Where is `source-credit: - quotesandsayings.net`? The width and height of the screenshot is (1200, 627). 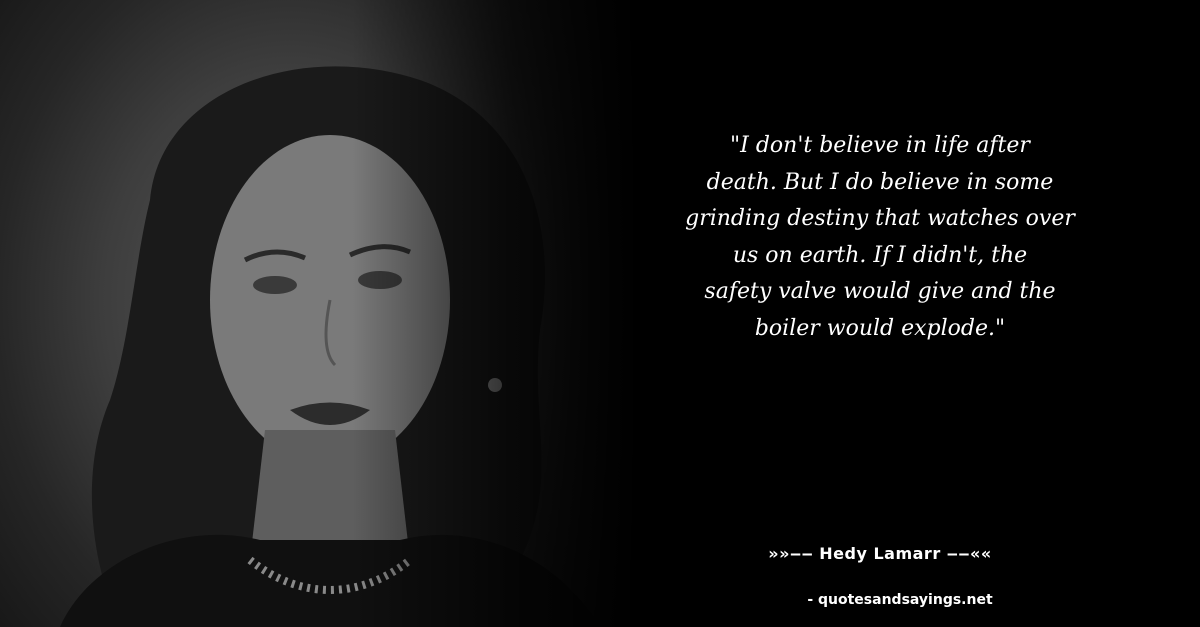
source-credit: - quotesandsayings.net is located at coordinates (900, 600).